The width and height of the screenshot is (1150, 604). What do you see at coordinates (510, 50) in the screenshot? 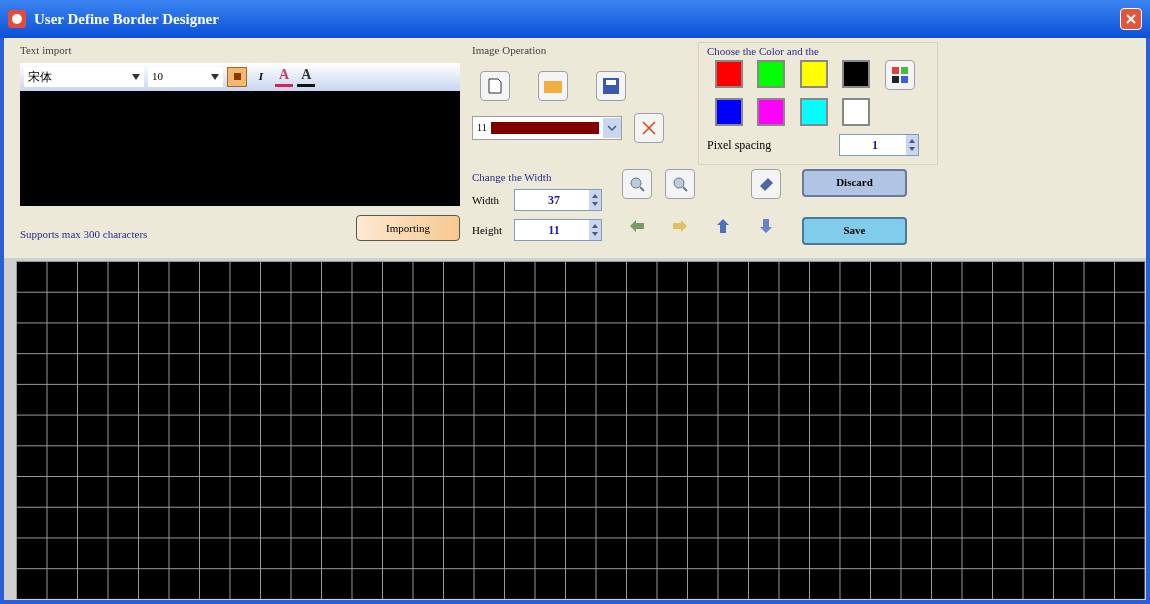
I see `group-title: Image Operation` at bounding box center [510, 50].